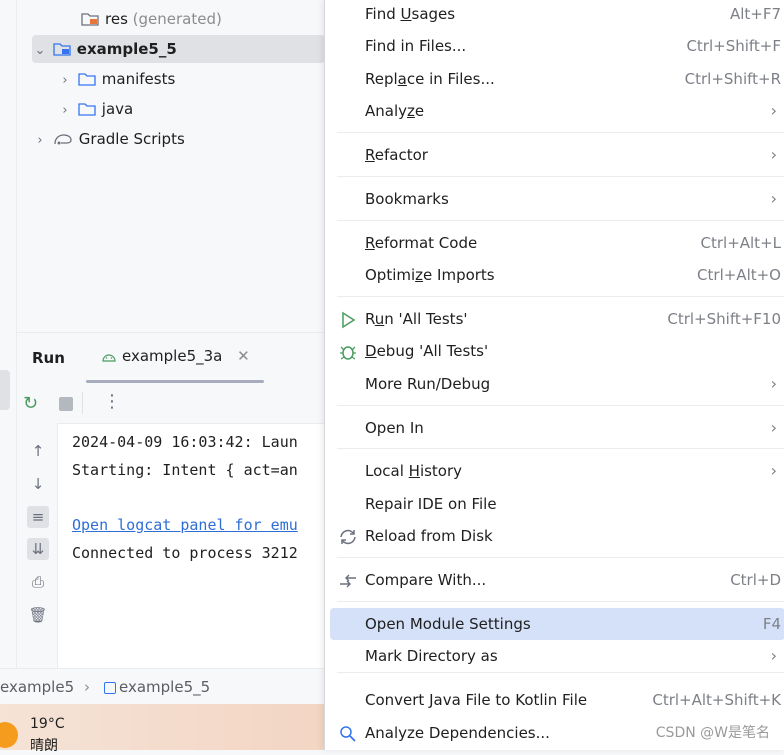  I want to click on tree-item-gradle-scripts: › Gradle Scripts, so click(108, 140).